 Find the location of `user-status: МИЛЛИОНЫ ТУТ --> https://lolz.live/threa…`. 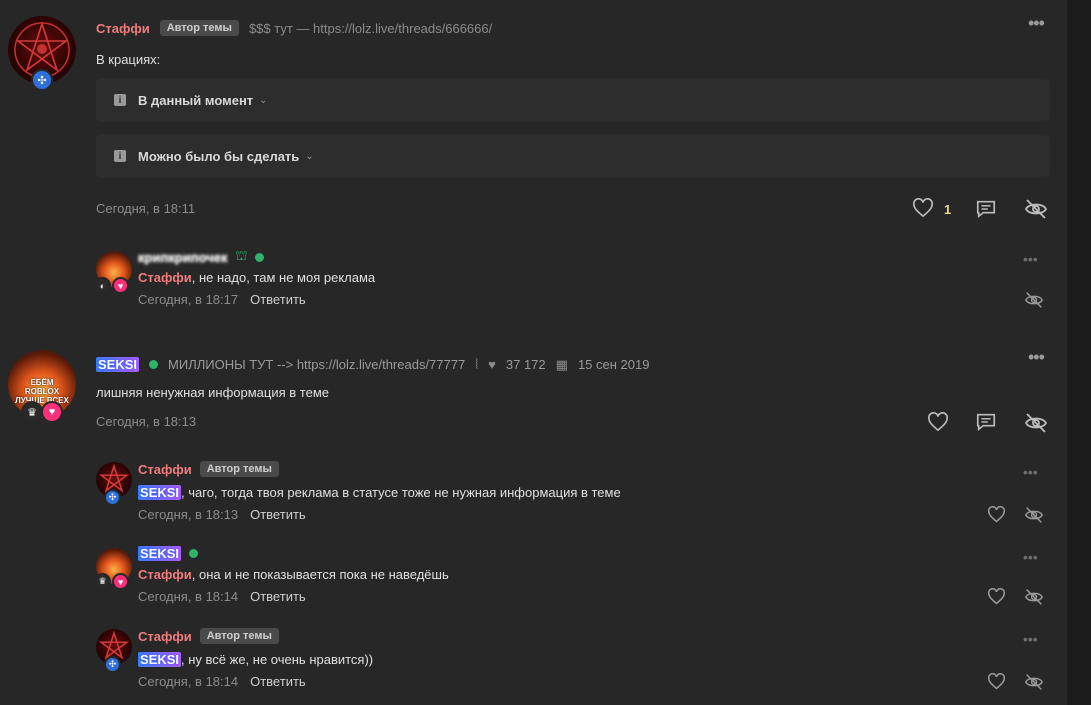

user-status: МИЛЛИОНЫ ТУТ --> https://lolz.live/threa… is located at coordinates (316, 364).